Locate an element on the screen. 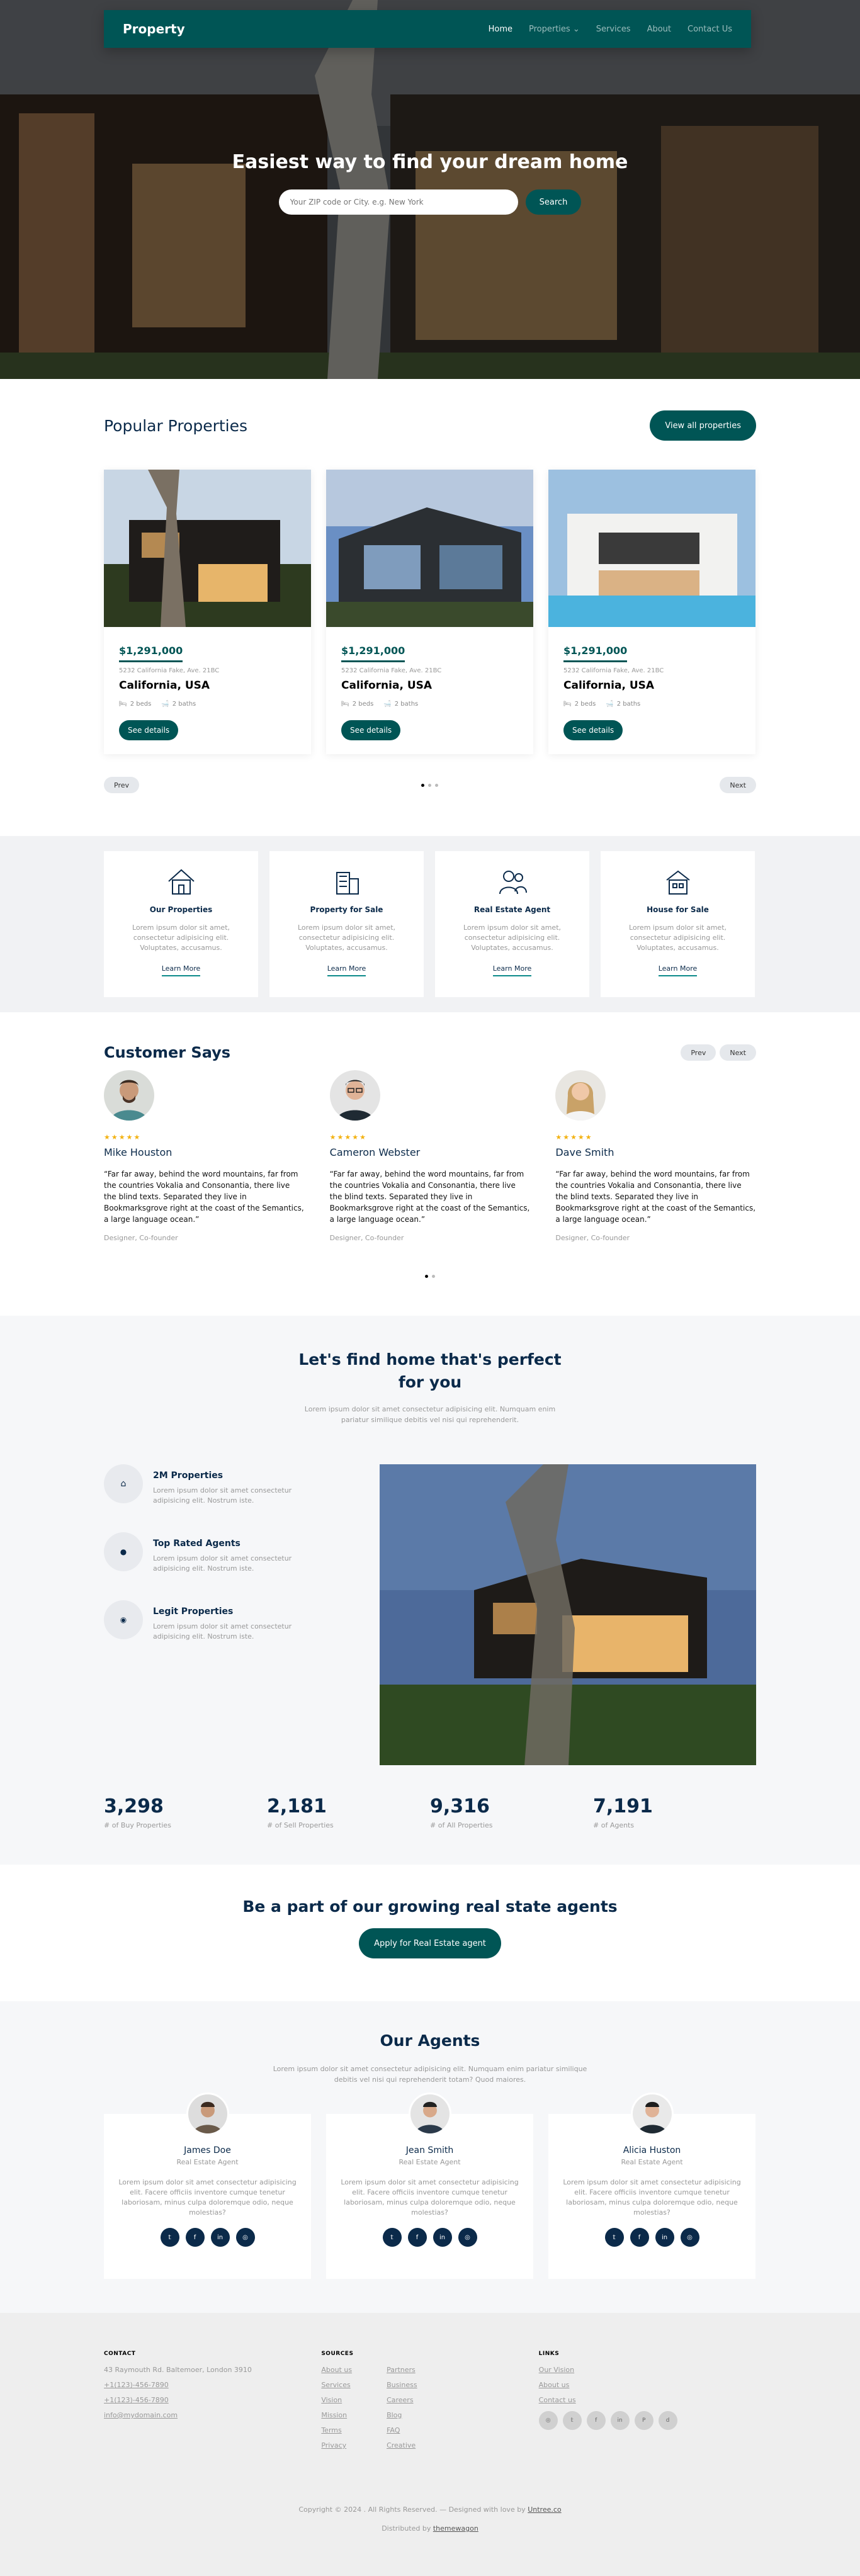  footer-link: Privacy is located at coordinates (336, 2445).